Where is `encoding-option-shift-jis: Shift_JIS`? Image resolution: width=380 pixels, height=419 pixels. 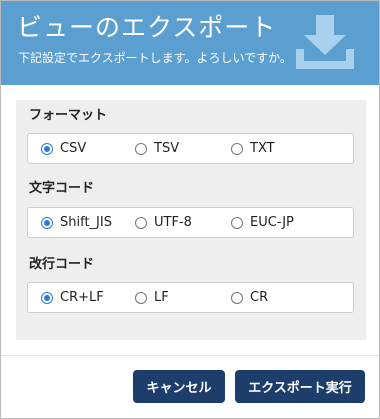 encoding-option-shift-jis: Shift_JIS is located at coordinates (76, 222).